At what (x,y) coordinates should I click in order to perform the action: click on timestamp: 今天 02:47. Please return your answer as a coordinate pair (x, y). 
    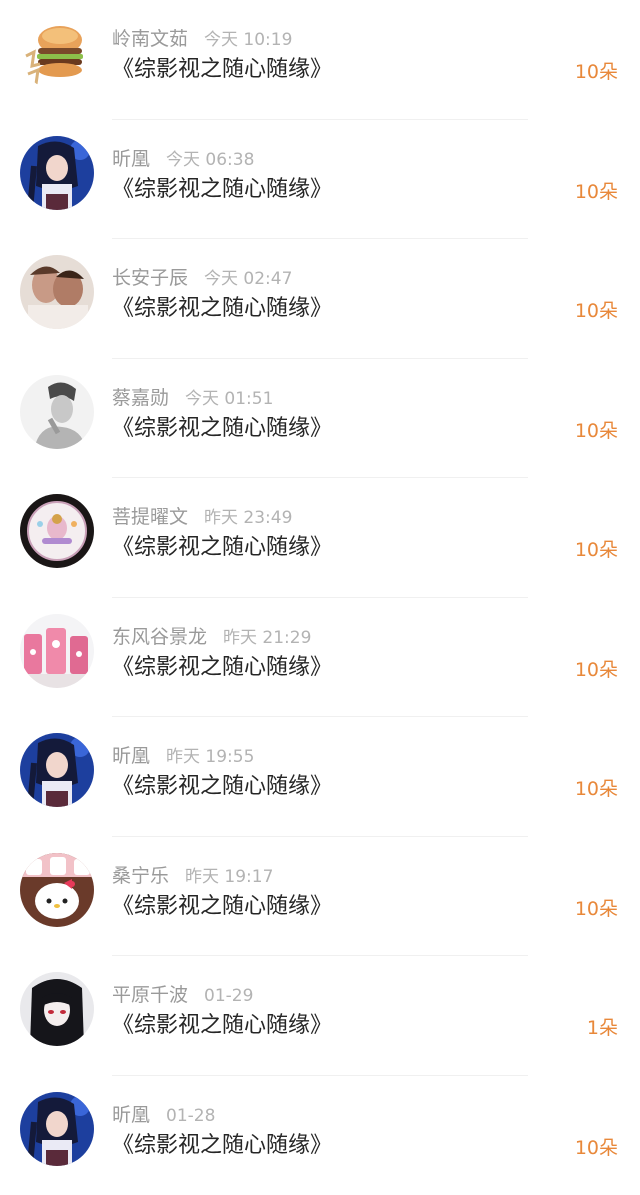
    Looking at the image, I should click on (248, 279).